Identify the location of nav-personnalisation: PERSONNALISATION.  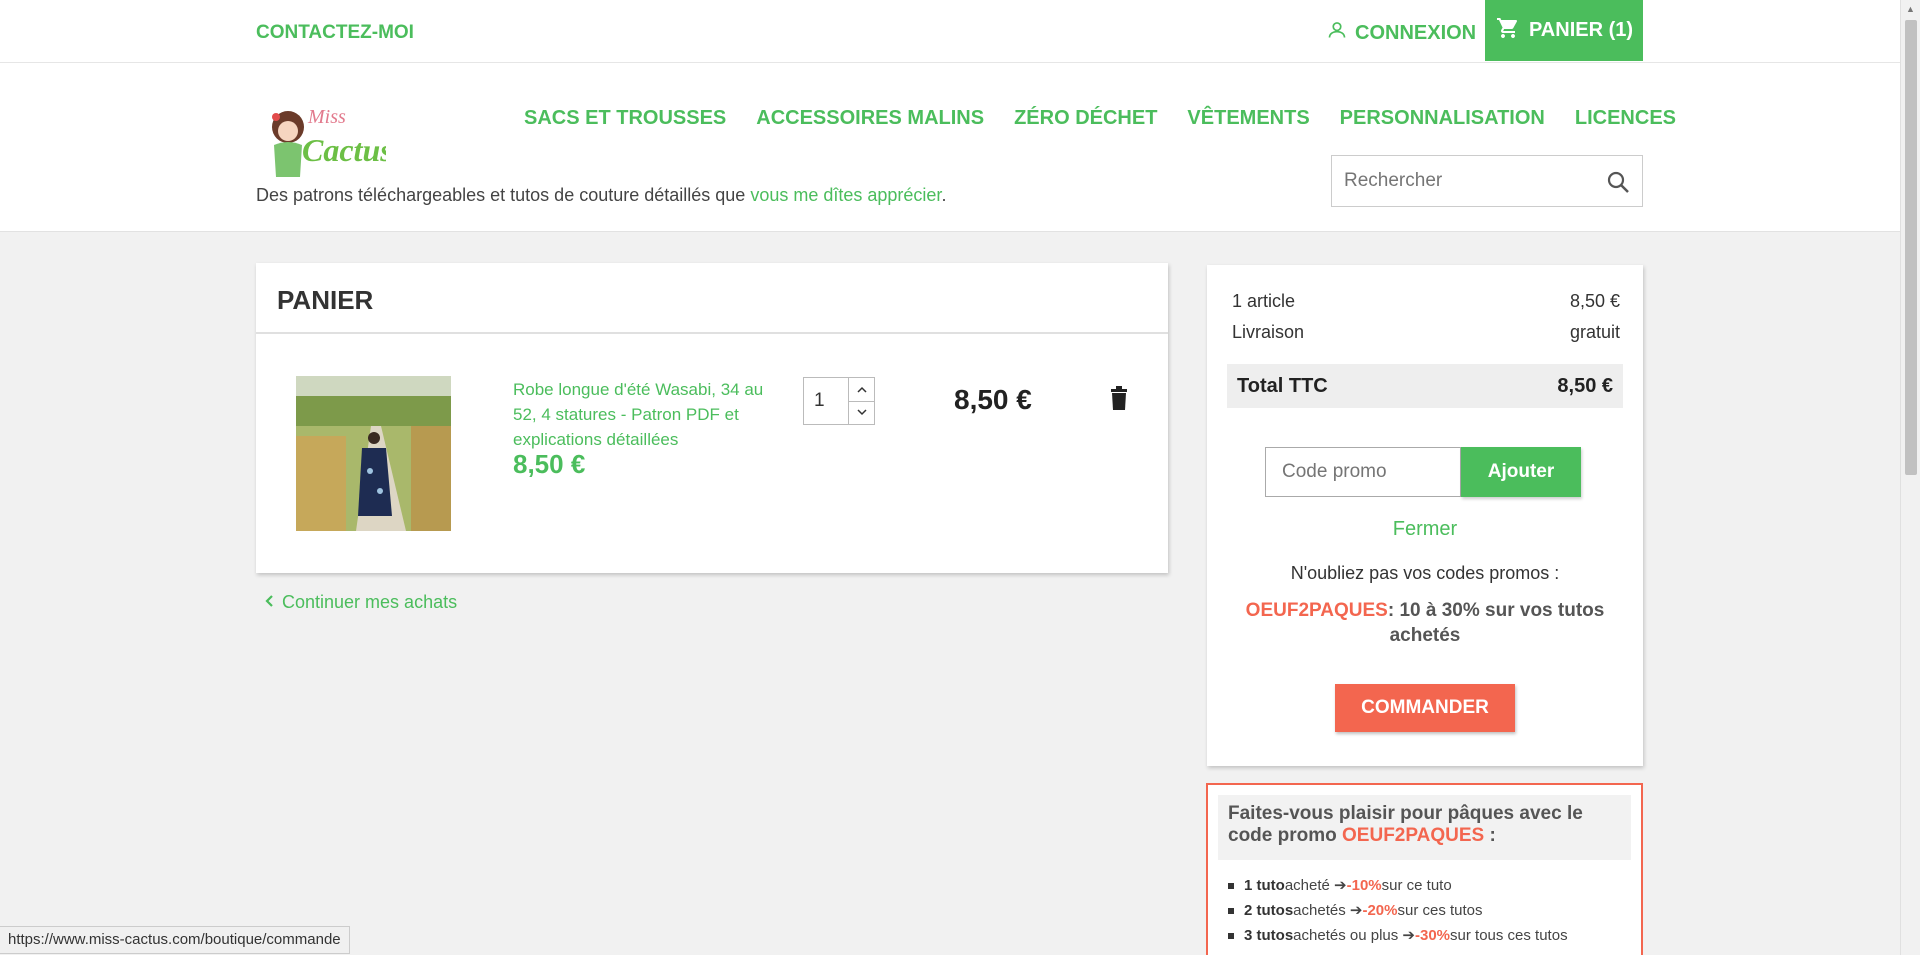
(1442, 118).